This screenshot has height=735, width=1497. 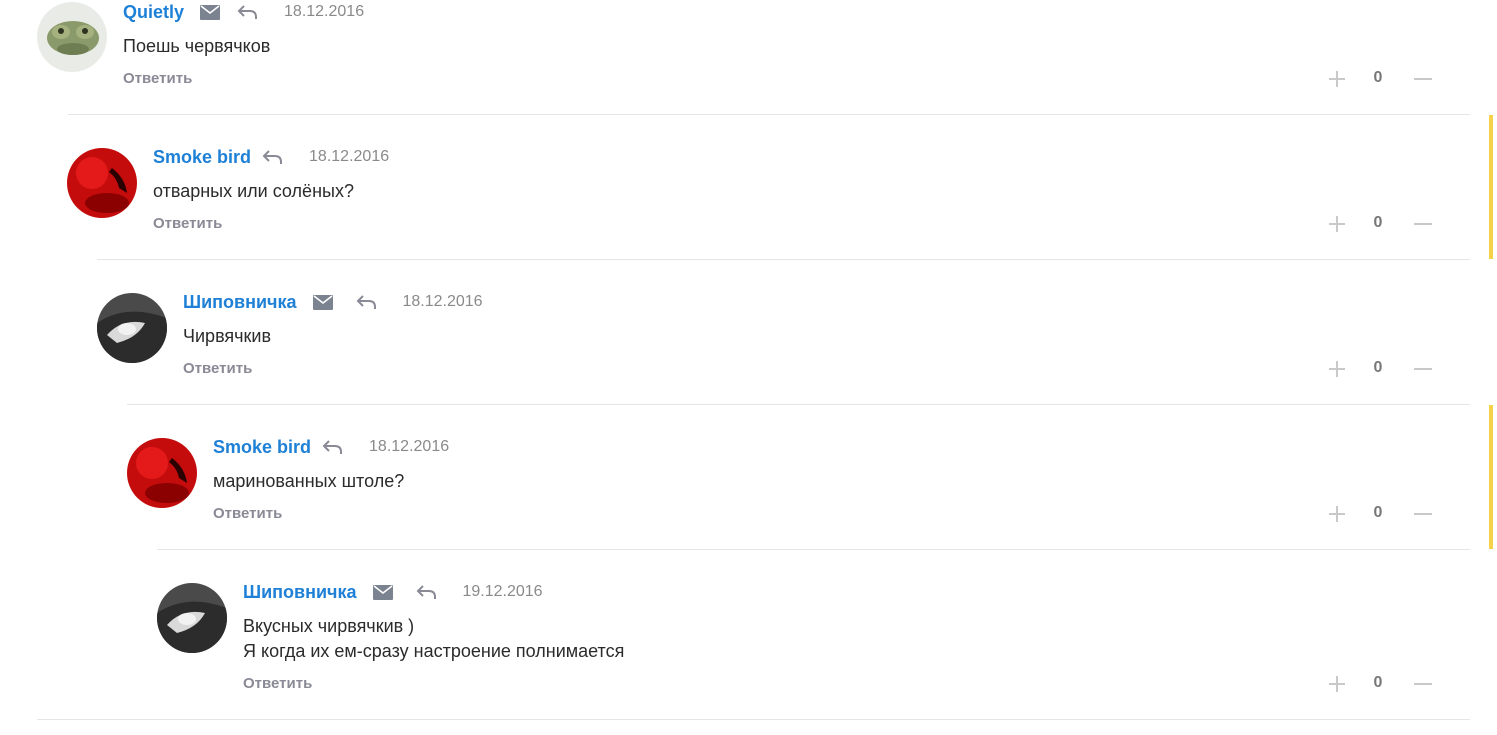 I want to click on comment-text: маринованных штоле?, so click(x=308, y=481).